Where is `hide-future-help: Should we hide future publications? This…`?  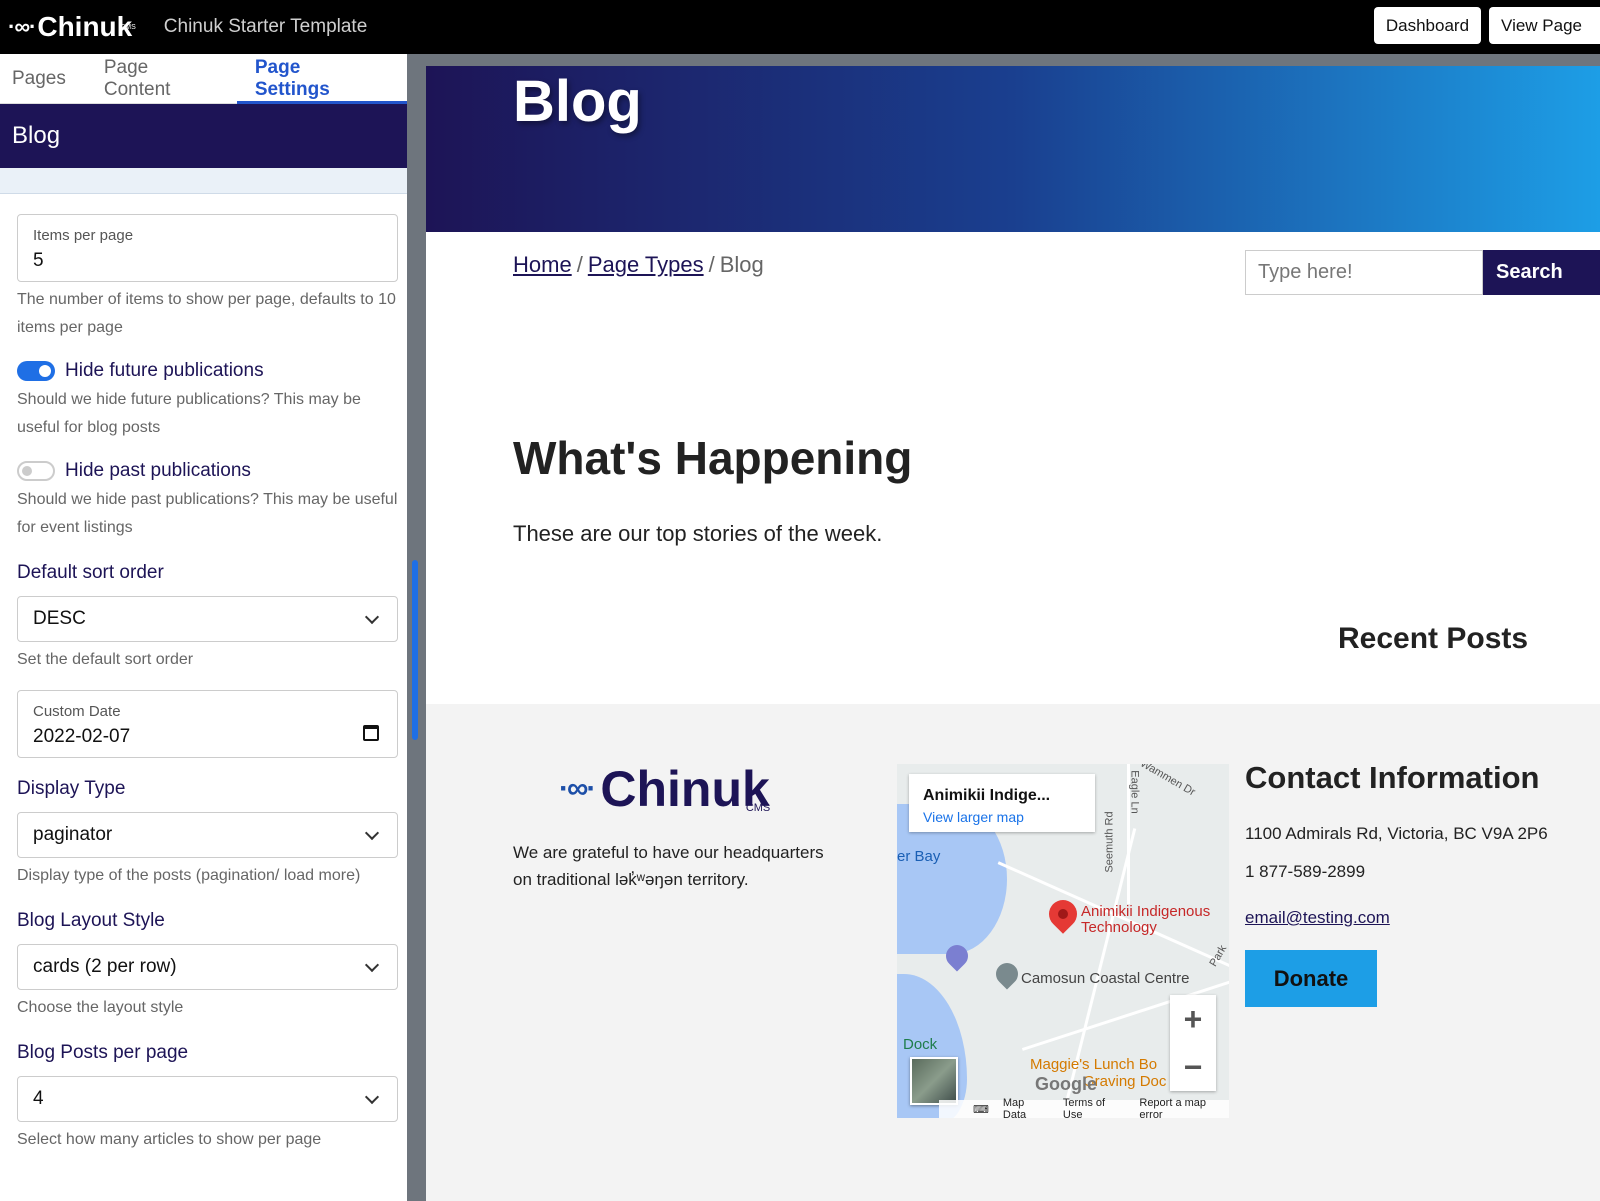
hide-future-help: Should we hide future publications? This… is located at coordinates (189, 413).